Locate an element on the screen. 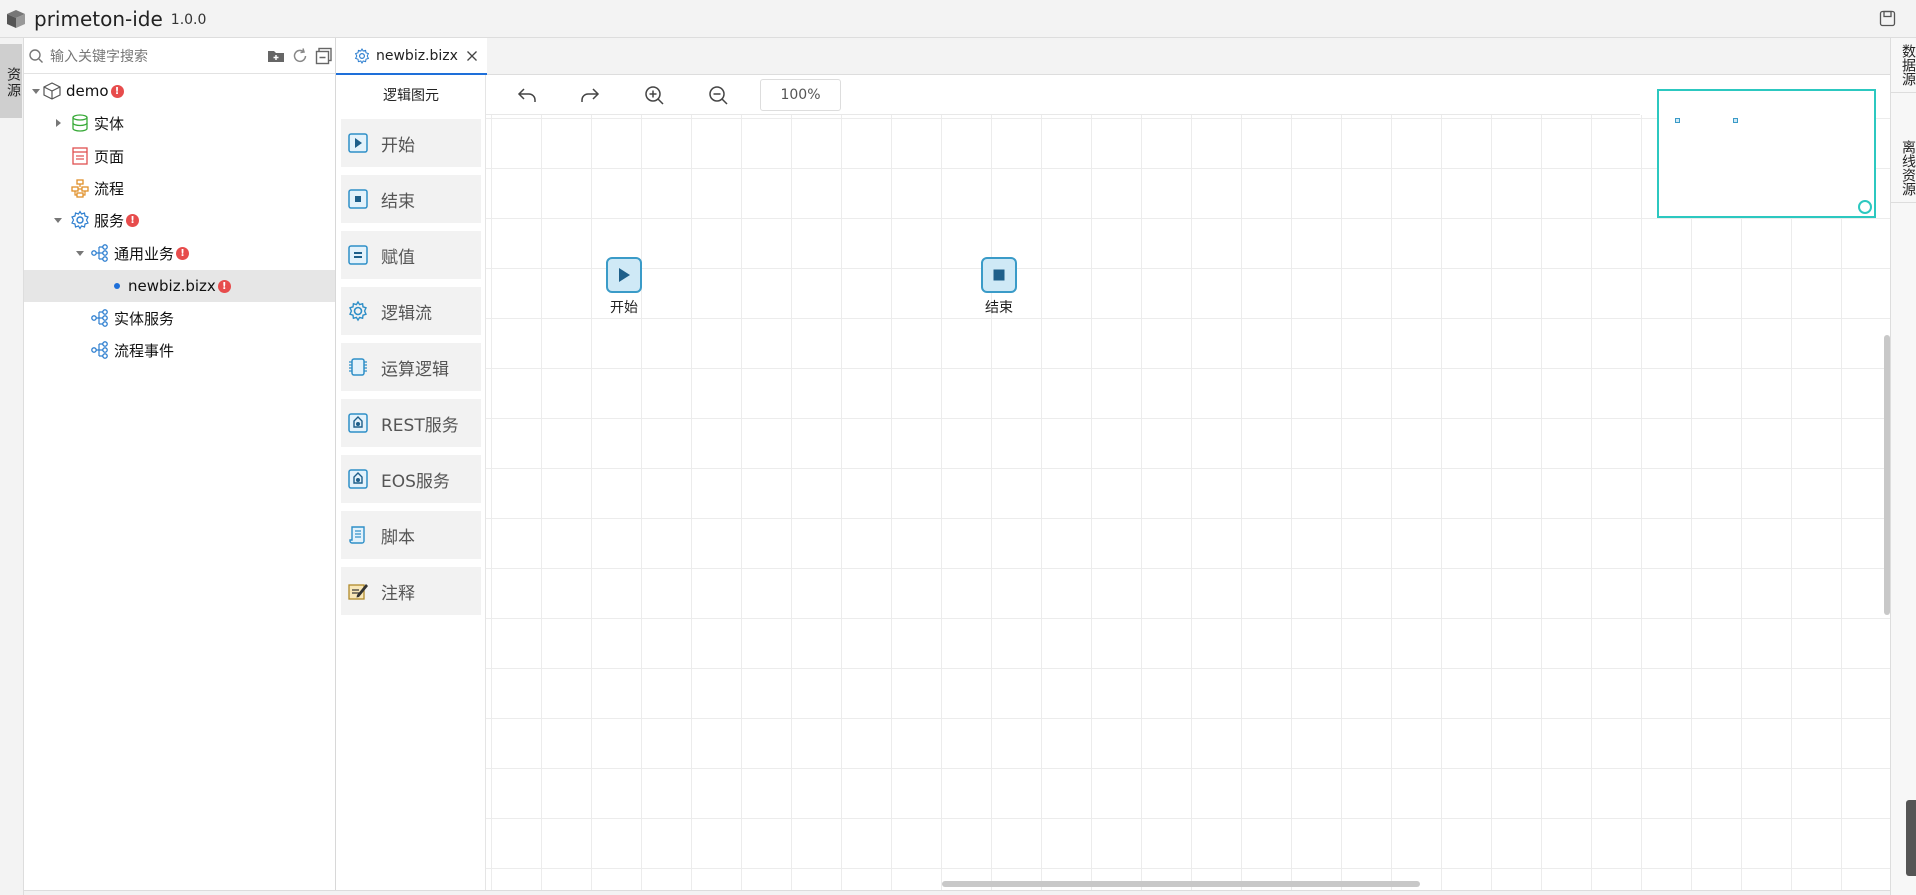  node-start: 开始 is located at coordinates (624, 287).